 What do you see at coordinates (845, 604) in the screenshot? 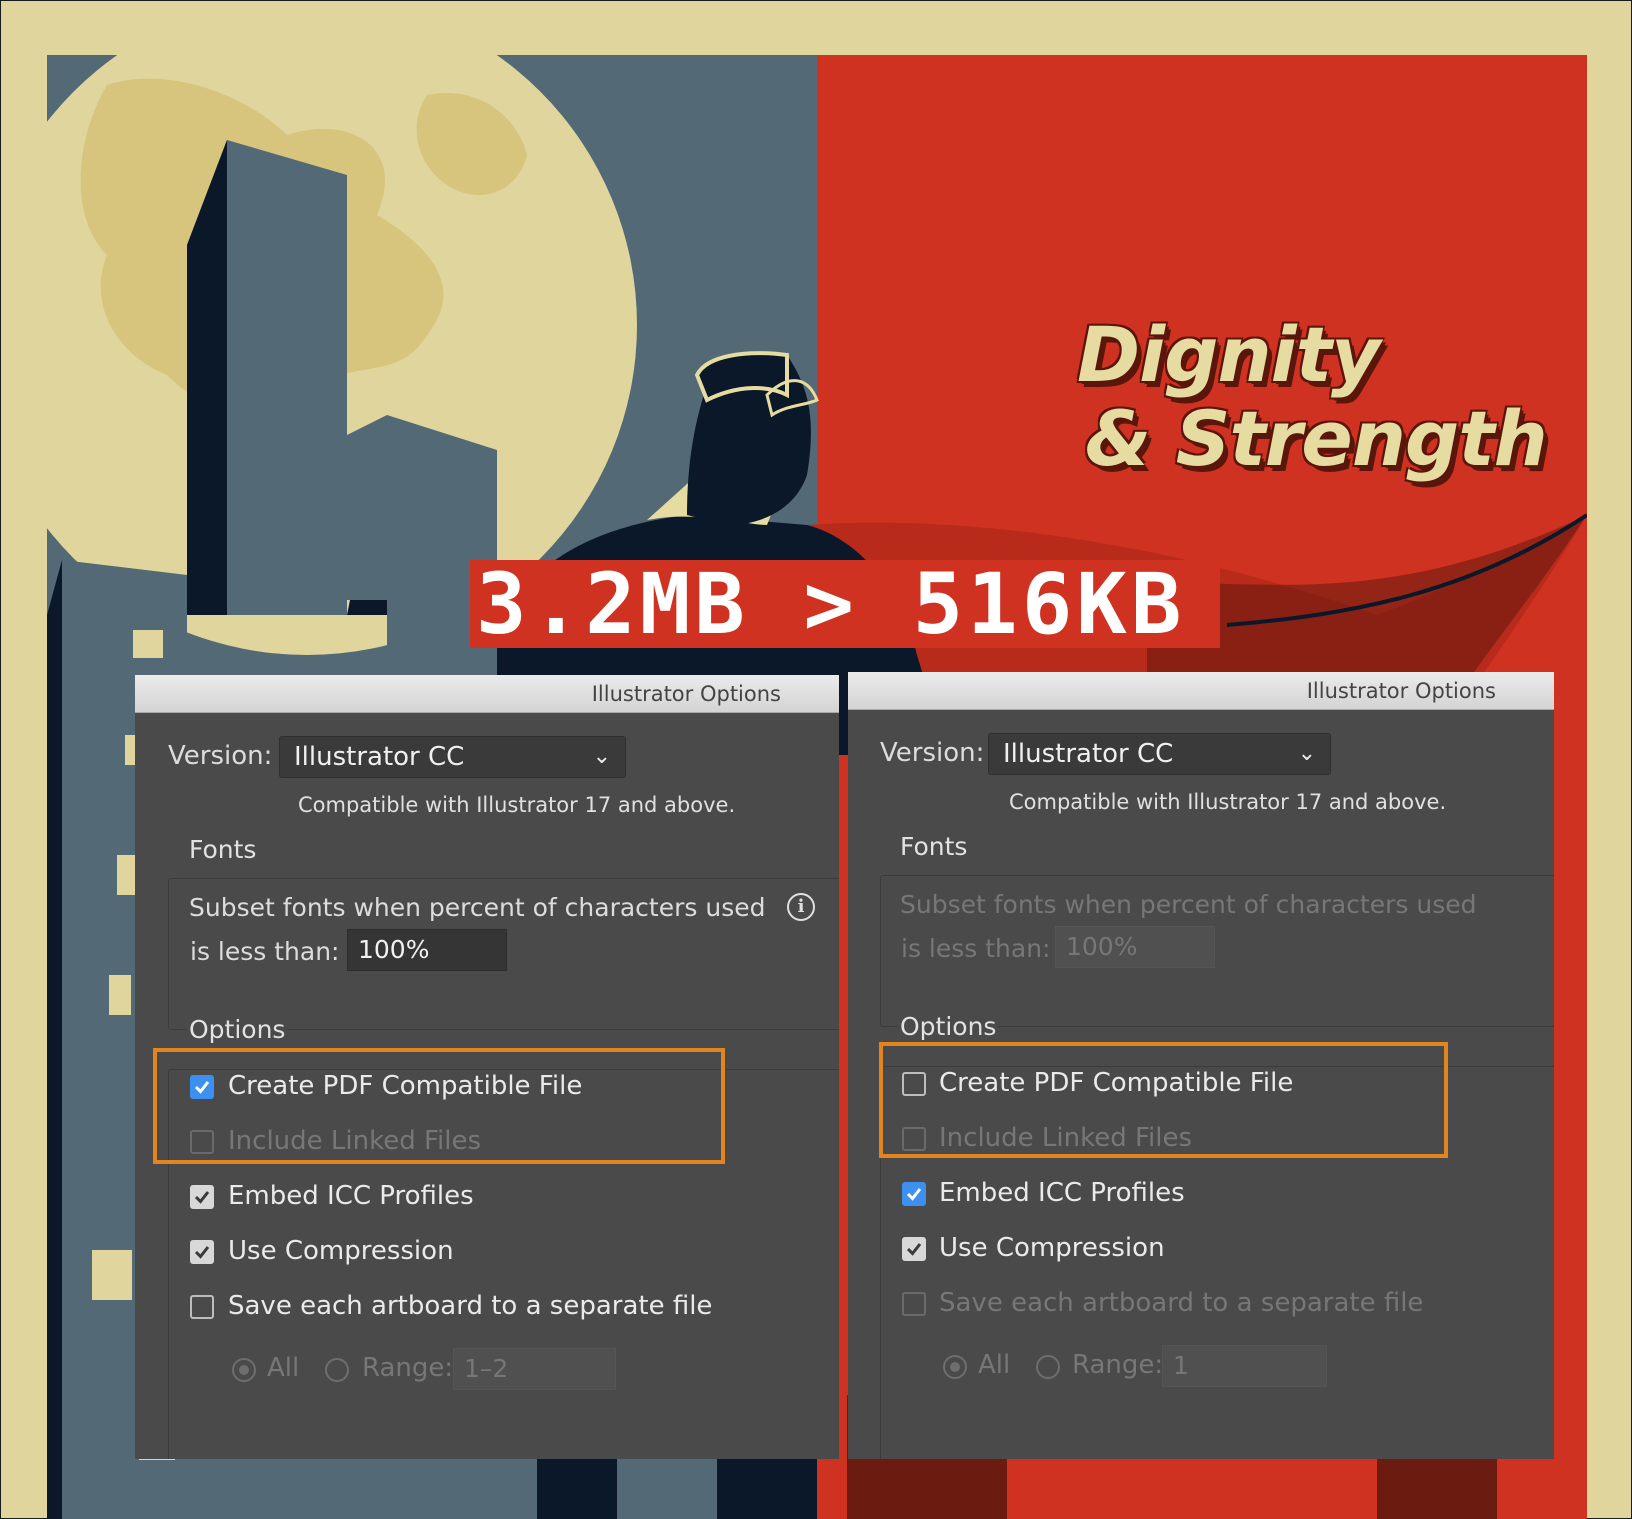
I see `file-size-comparison-banner: 3.2MB > 516KB` at bounding box center [845, 604].